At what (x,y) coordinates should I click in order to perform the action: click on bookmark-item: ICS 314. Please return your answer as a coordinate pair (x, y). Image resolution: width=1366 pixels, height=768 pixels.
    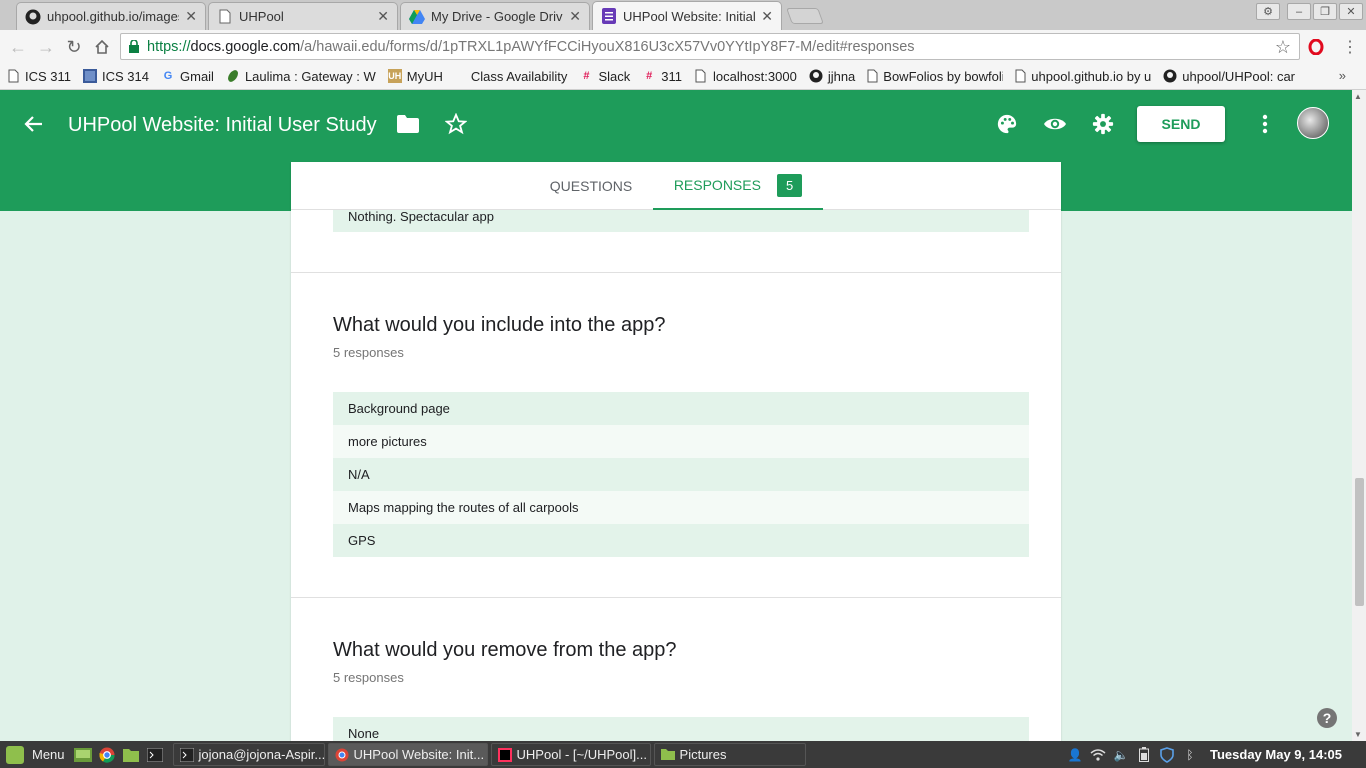
    Looking at the image, I should click on (116, 76).